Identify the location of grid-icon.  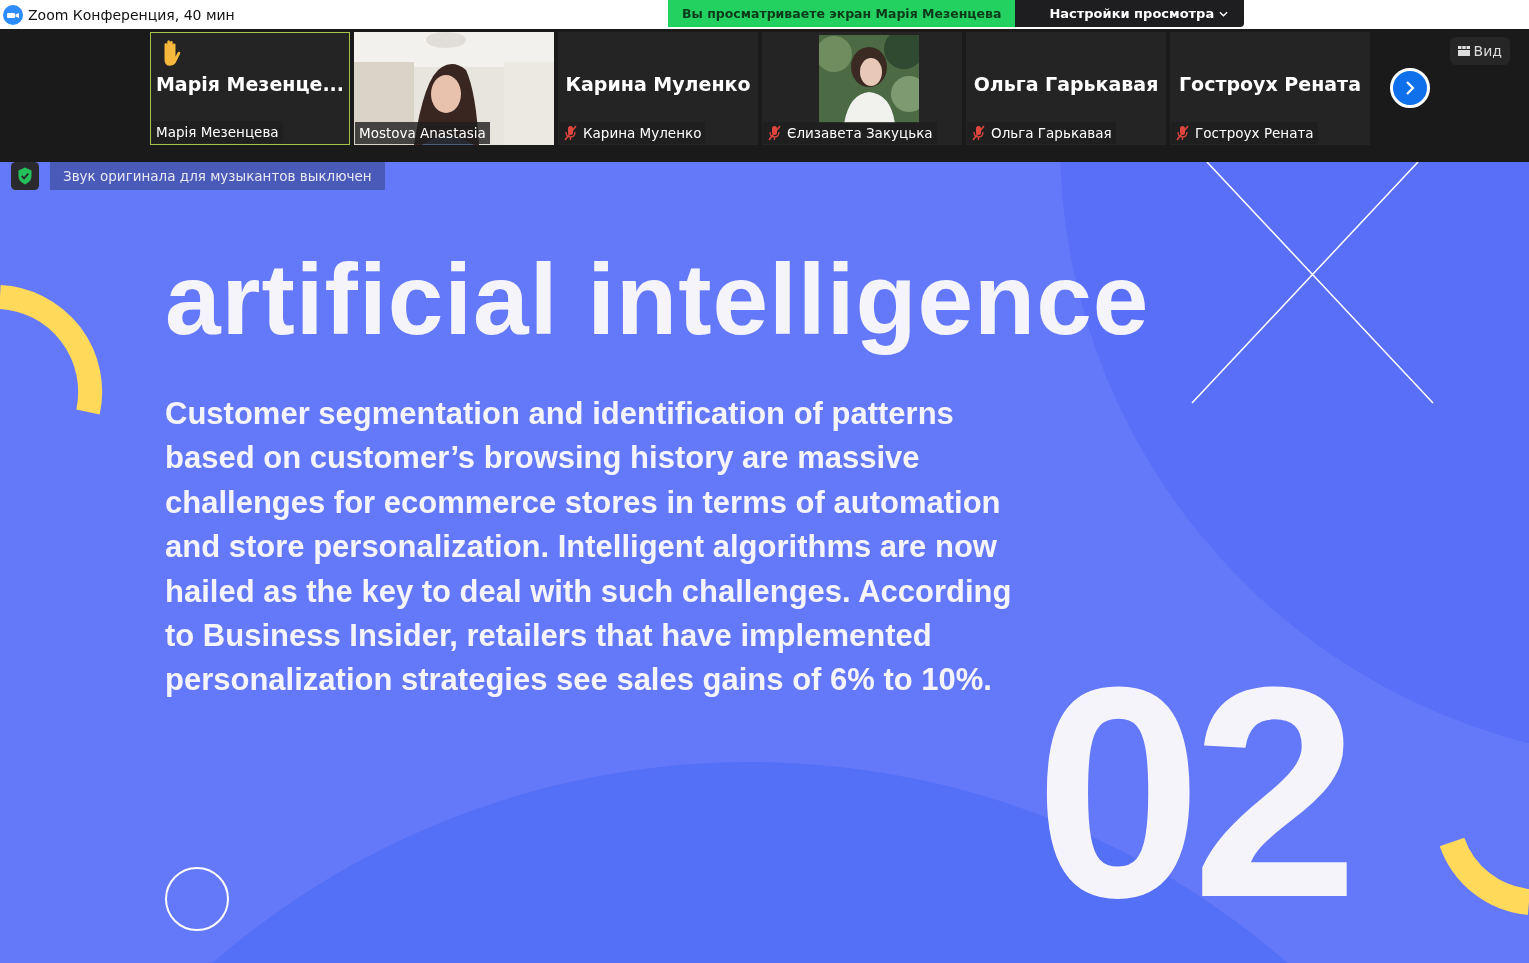
(1463, 51).